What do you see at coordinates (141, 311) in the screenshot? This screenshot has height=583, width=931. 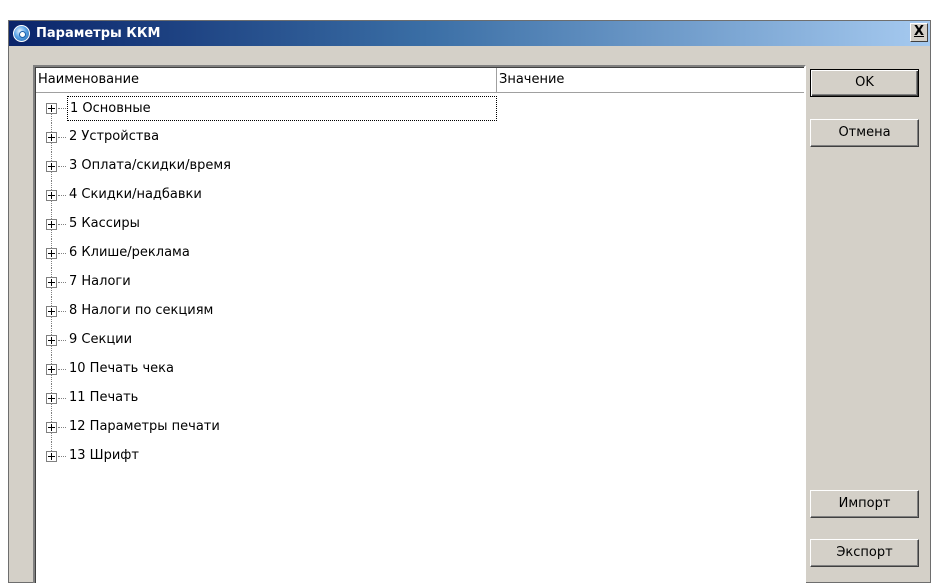 I see `tree-node-label: 8 Налоги по секциям` at bounding box center [141, 311].